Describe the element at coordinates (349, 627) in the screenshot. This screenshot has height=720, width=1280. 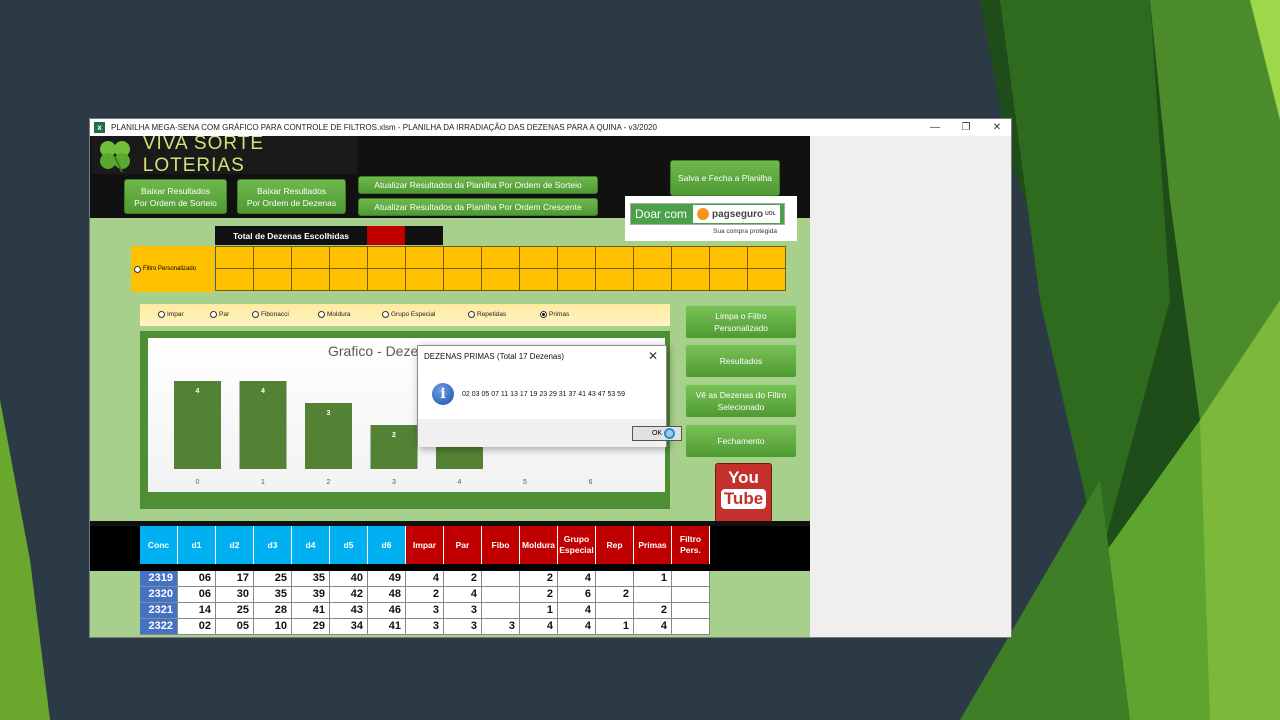
I see `table-cell: 34` at that location.